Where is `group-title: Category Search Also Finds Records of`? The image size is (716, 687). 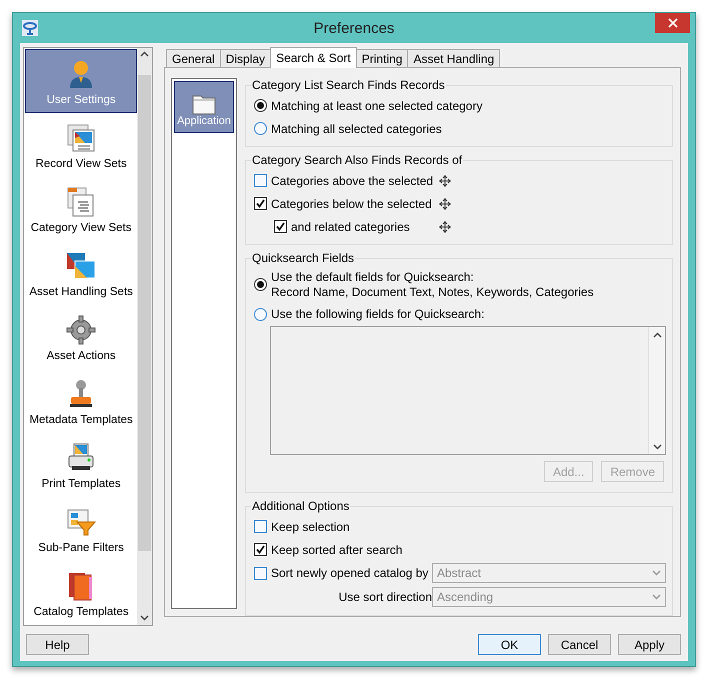 group-title: Category Search Also Finds Records of is located at coordinates (357, 160).